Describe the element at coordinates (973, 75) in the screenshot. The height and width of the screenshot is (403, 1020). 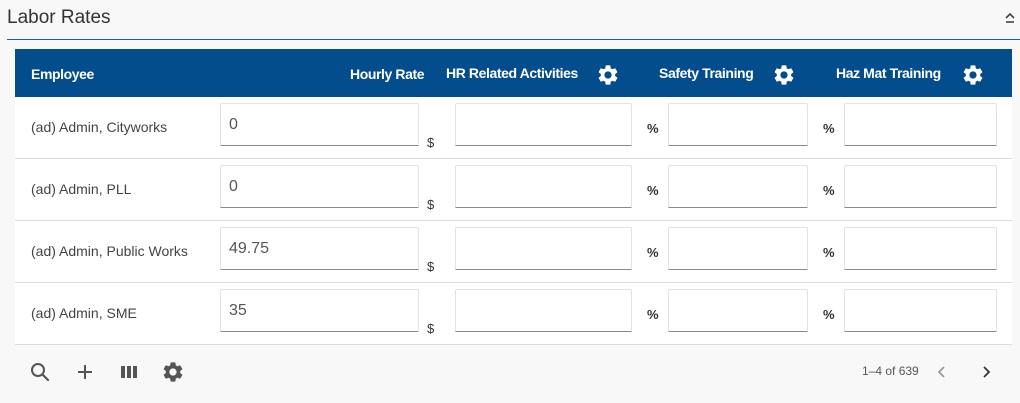
I see `hazmat-training-gear-icon` at that location.